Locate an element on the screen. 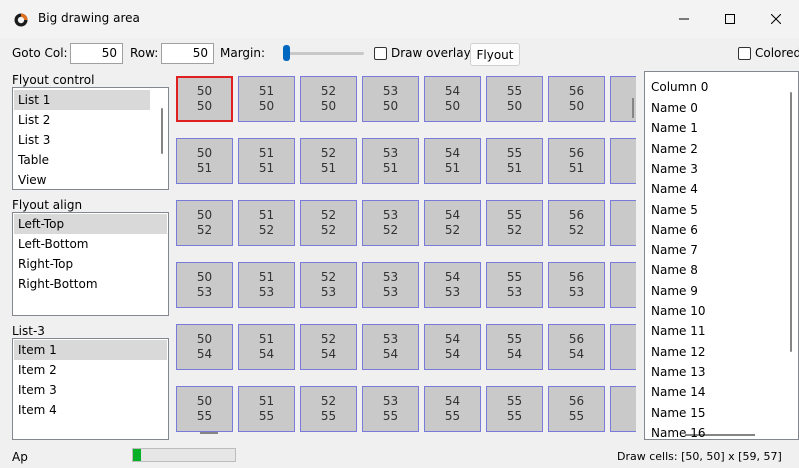  list-item: Left-Bottom is located at coordinates (90, 244).